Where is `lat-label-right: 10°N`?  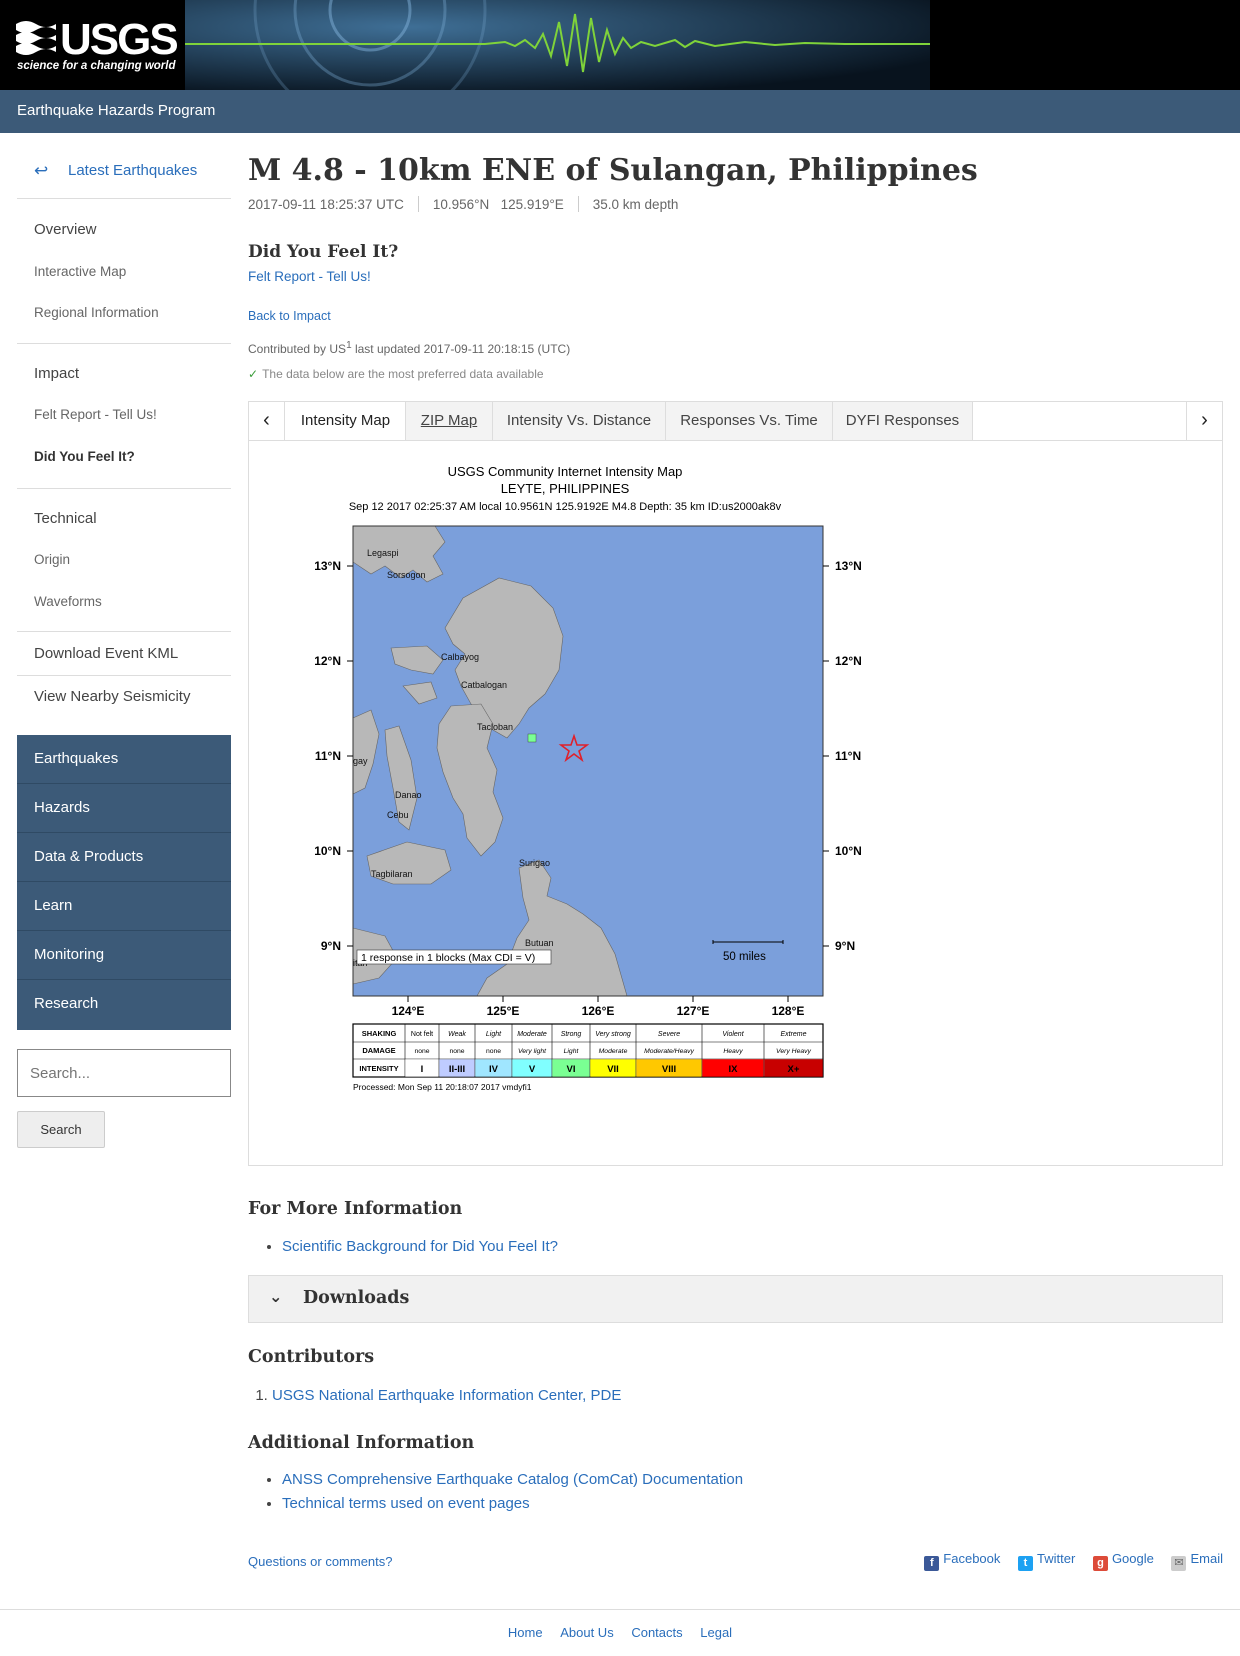 lat-label-right: 10°N is located at coordinates (848, 851).